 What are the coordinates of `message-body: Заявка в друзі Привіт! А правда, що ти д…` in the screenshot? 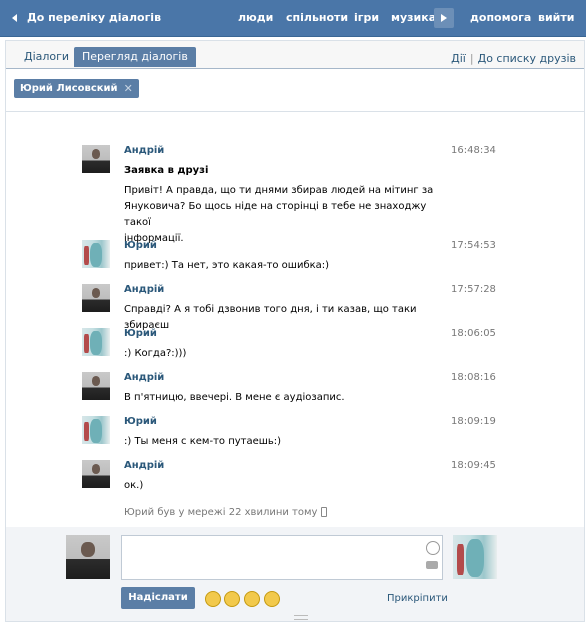 It's located at (289, 205).